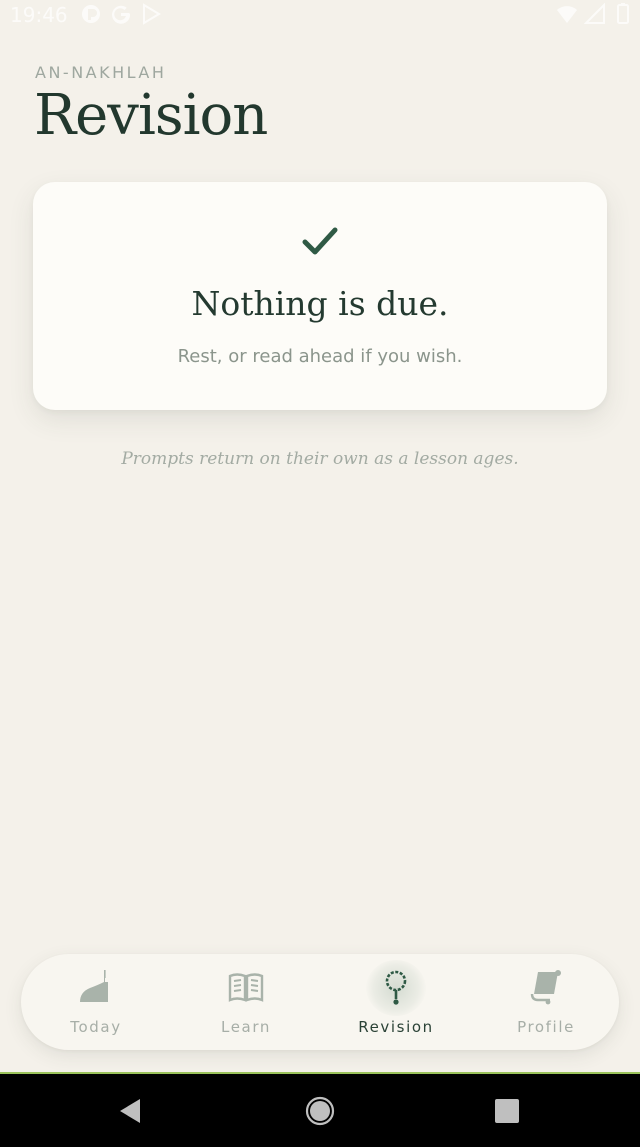 The width and height of the screenshot is (640, 1147). What do you see at coordinates (101, 72) in the screenshot?
I see `brand-label: AN-NAKHLAH` at bounding box center [101, 72].